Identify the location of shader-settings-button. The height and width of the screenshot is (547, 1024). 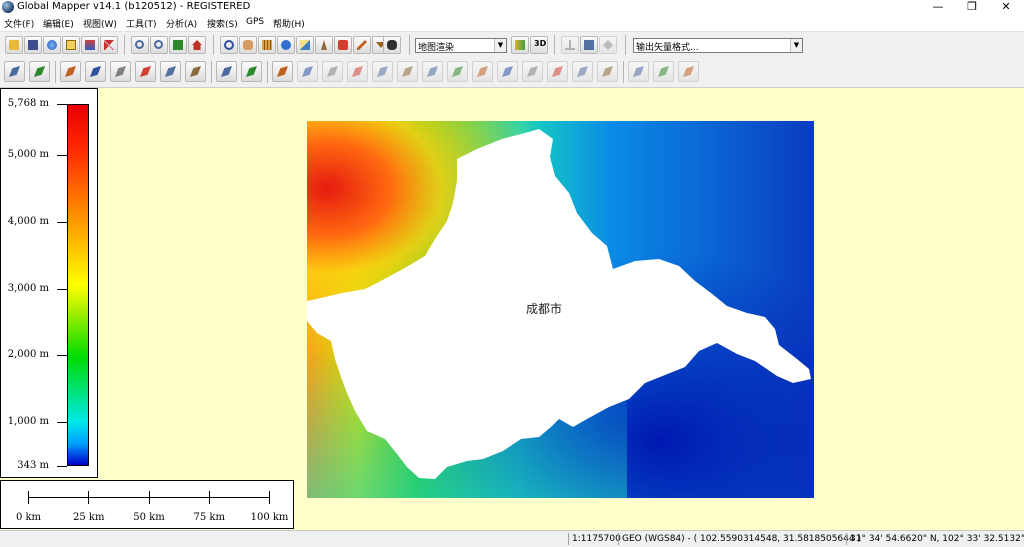
(520, 45).